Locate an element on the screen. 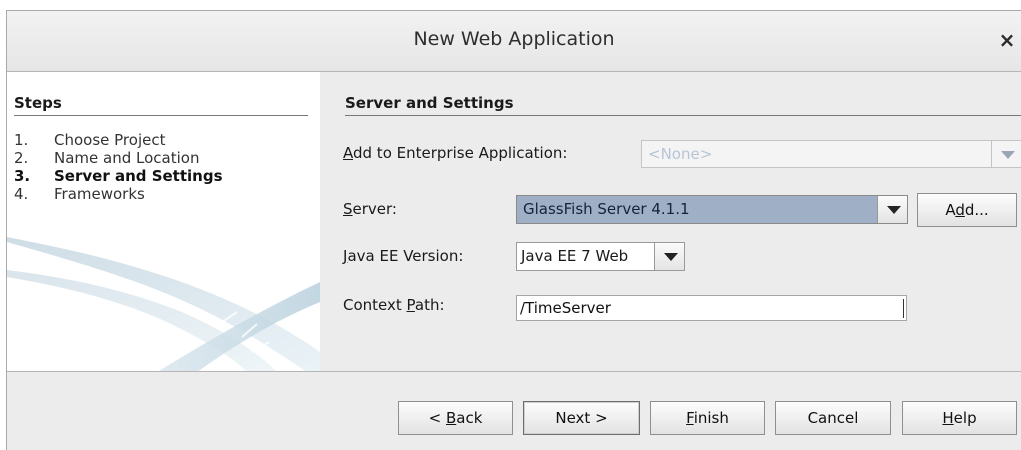 This screenshot has height=450, width=1021. mnemonic: P is located at coordinates (410, 305).